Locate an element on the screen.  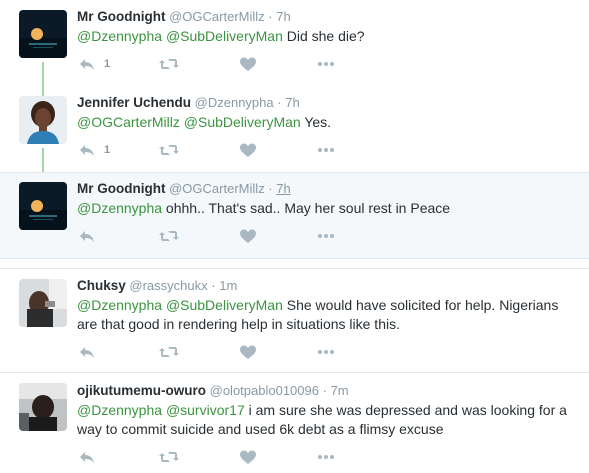
tweet-header: Jennifer Uchendu @Dzennypha · 7h is located at coordinates (188, 103).